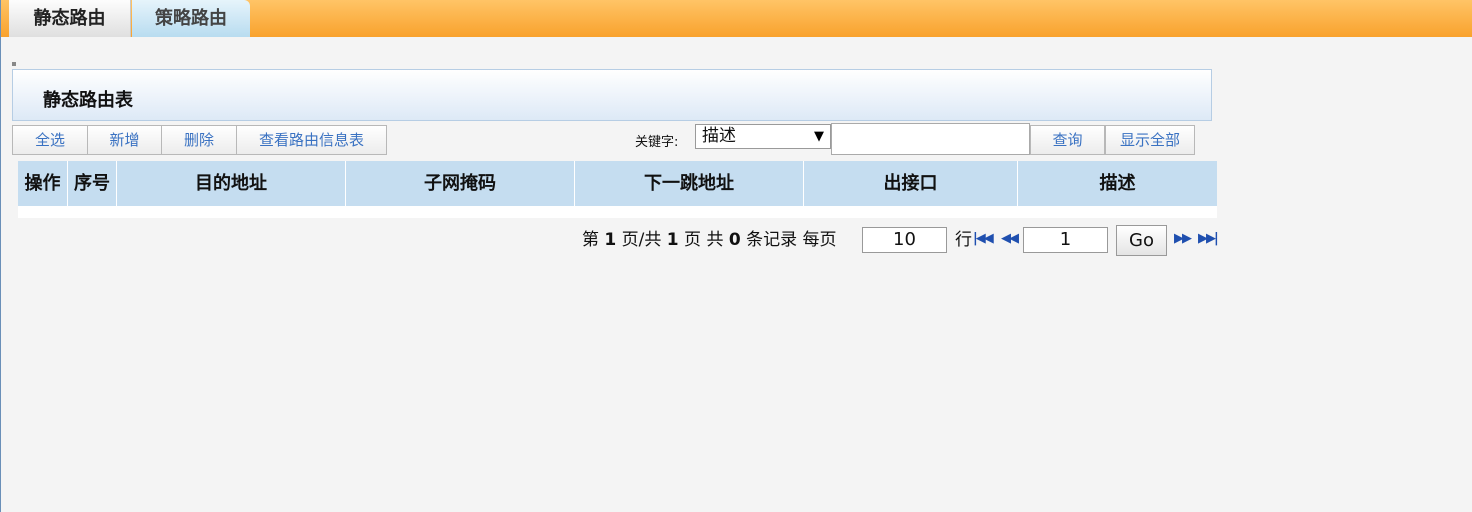 Image resolution: width=1472 pixels, height=512 pixels. Describe the element at coordinates (1065, 240) in the screenshot. I see `goto-page-input: 1` at that location.